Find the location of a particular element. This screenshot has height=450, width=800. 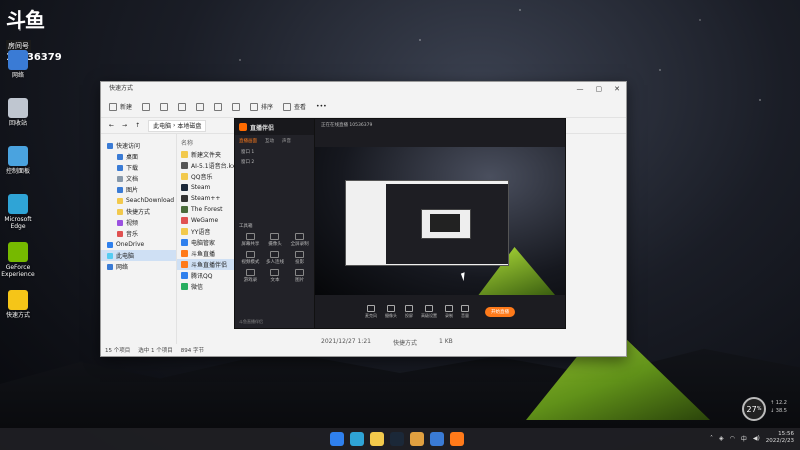

desktop-icon: GeForce Experience is located at coordinates (18, 265).